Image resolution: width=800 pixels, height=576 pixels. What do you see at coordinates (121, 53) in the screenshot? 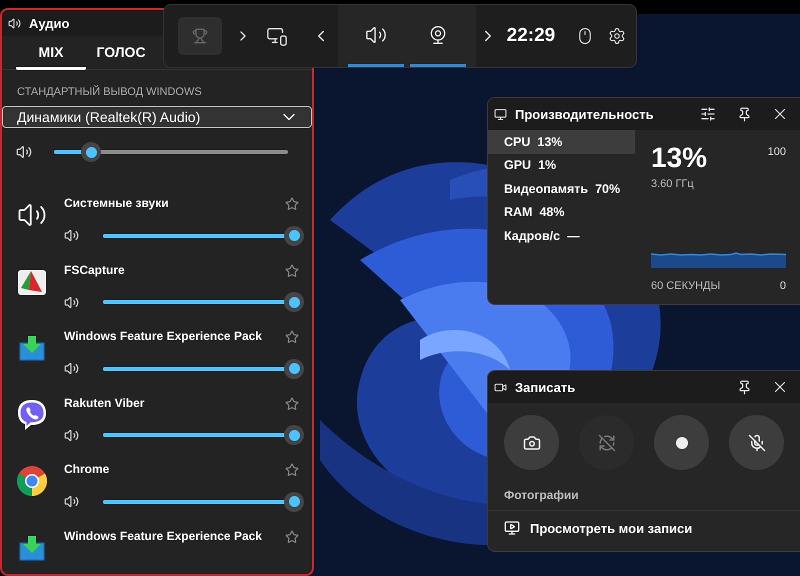
I see `tab: ГОЛОС` at bounding box center [121, 53].